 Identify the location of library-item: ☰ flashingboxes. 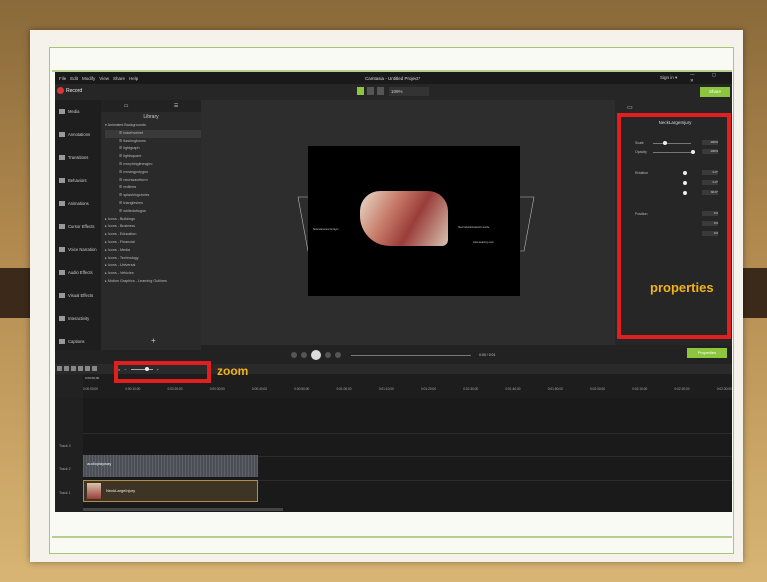
(153, 142).